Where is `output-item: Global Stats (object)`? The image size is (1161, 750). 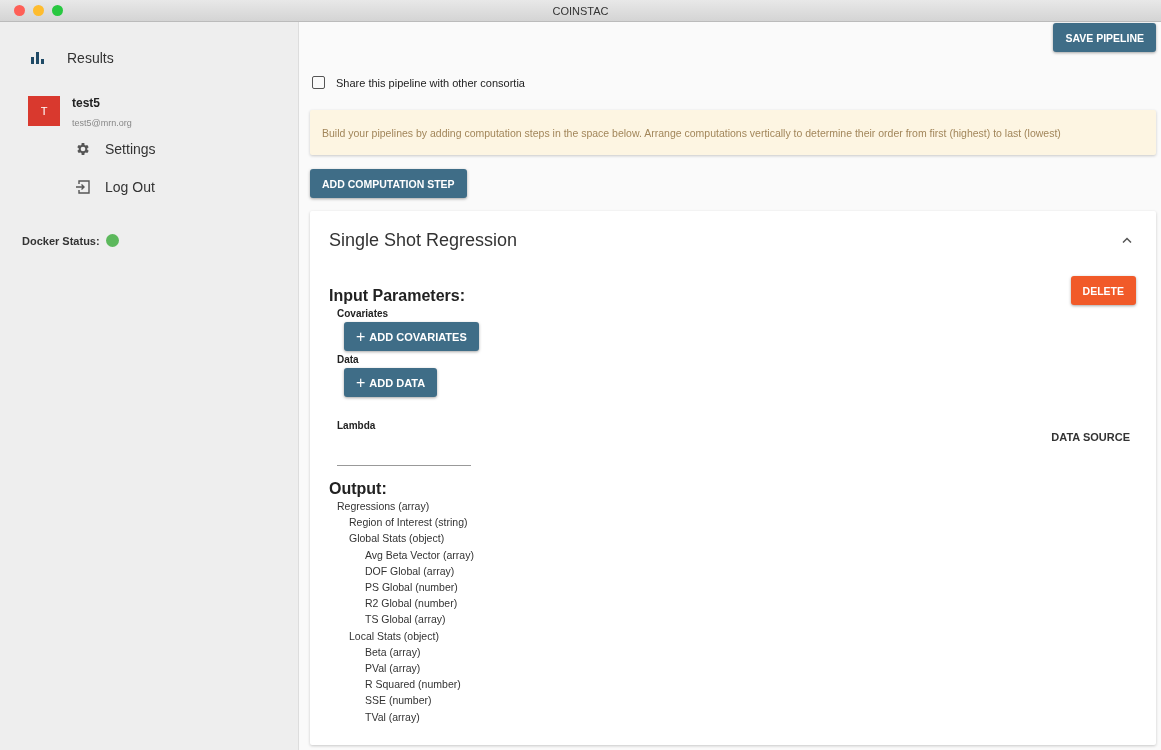
output-item: Global Stats (object) is located at coordinates (397, 539).